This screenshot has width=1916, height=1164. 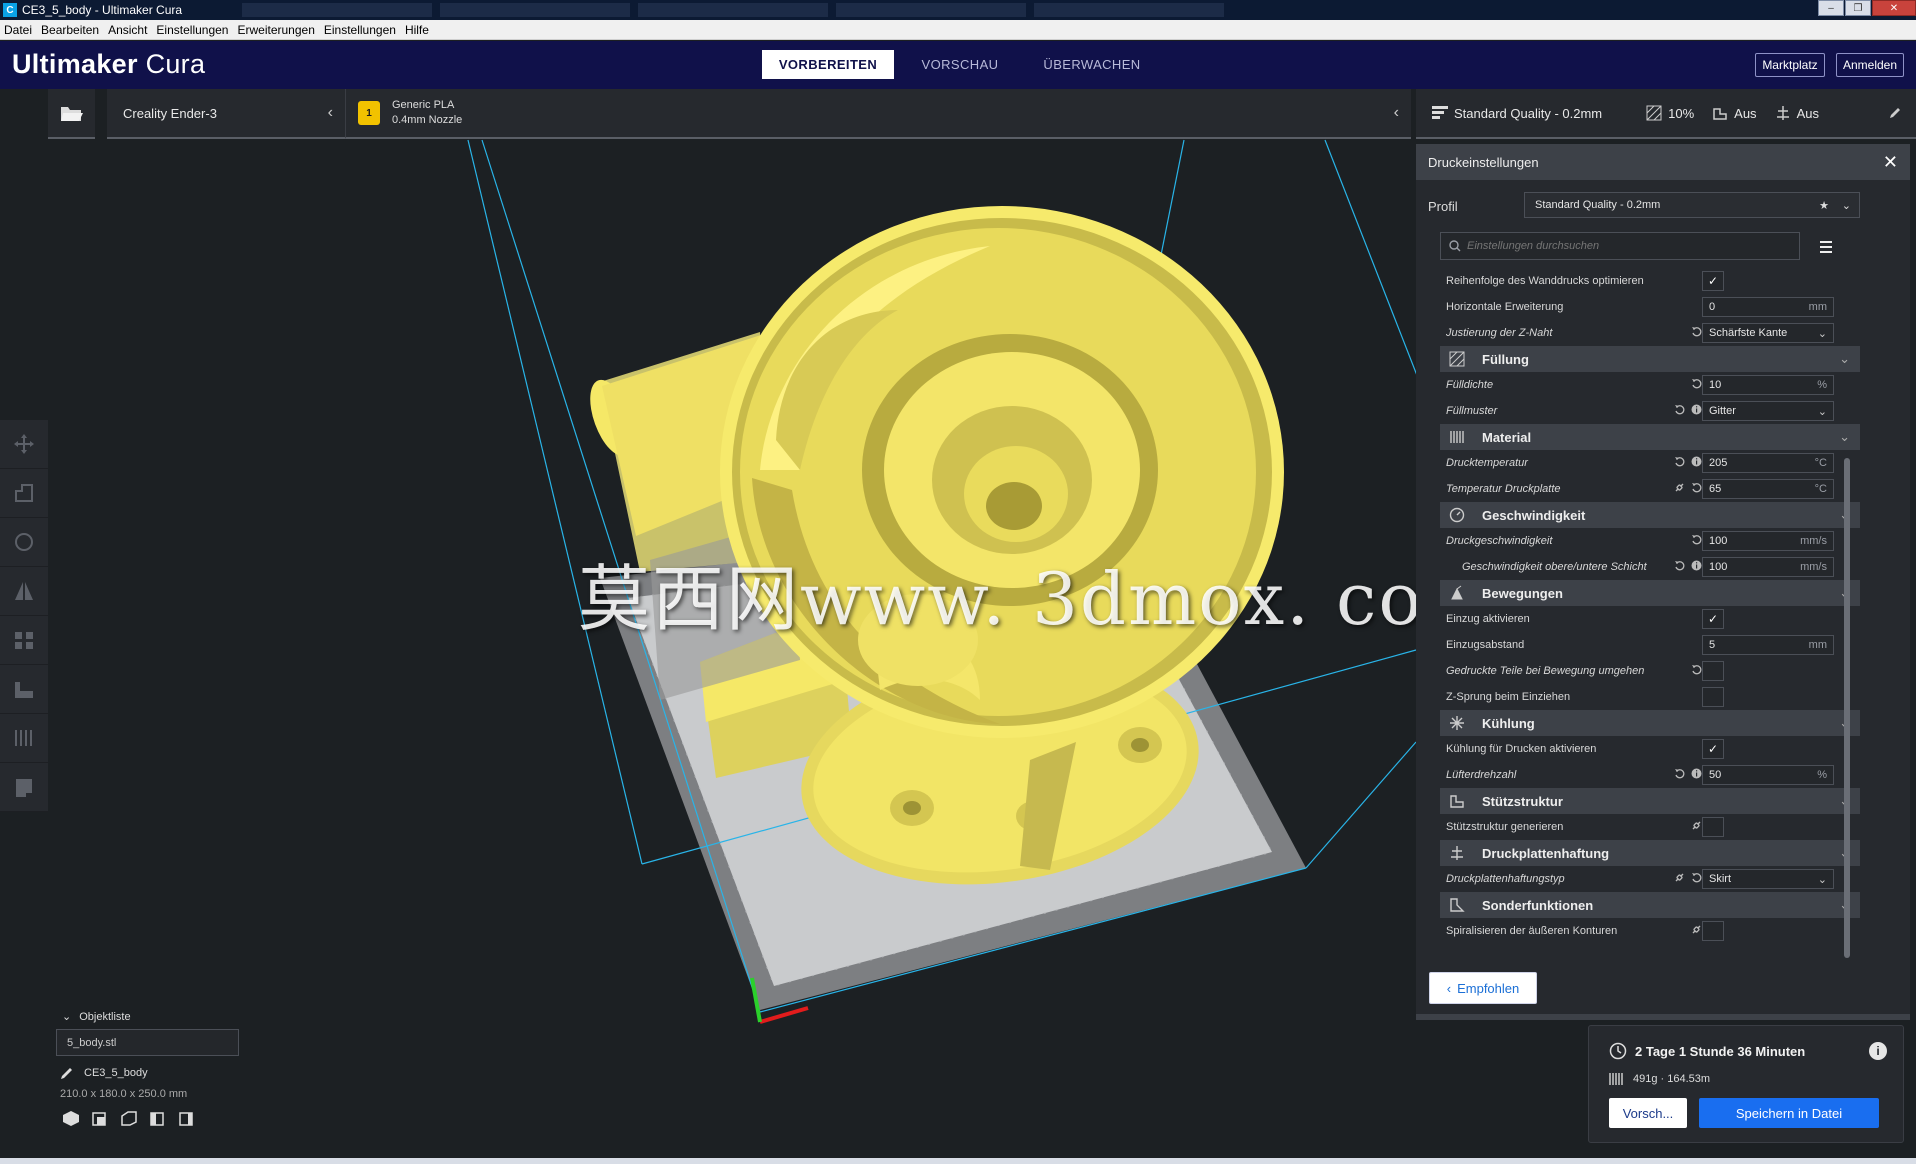 What do you see at coordinates (360, 30) in the screenshot?
I see `menu-einstellungen-2: Einstellungen` at bounding box center [360, 30].